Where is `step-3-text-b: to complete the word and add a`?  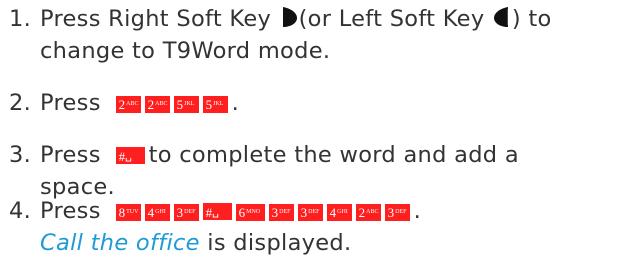 step-3-text-b: to complete the word and add a is located at coordinates (333, 155).